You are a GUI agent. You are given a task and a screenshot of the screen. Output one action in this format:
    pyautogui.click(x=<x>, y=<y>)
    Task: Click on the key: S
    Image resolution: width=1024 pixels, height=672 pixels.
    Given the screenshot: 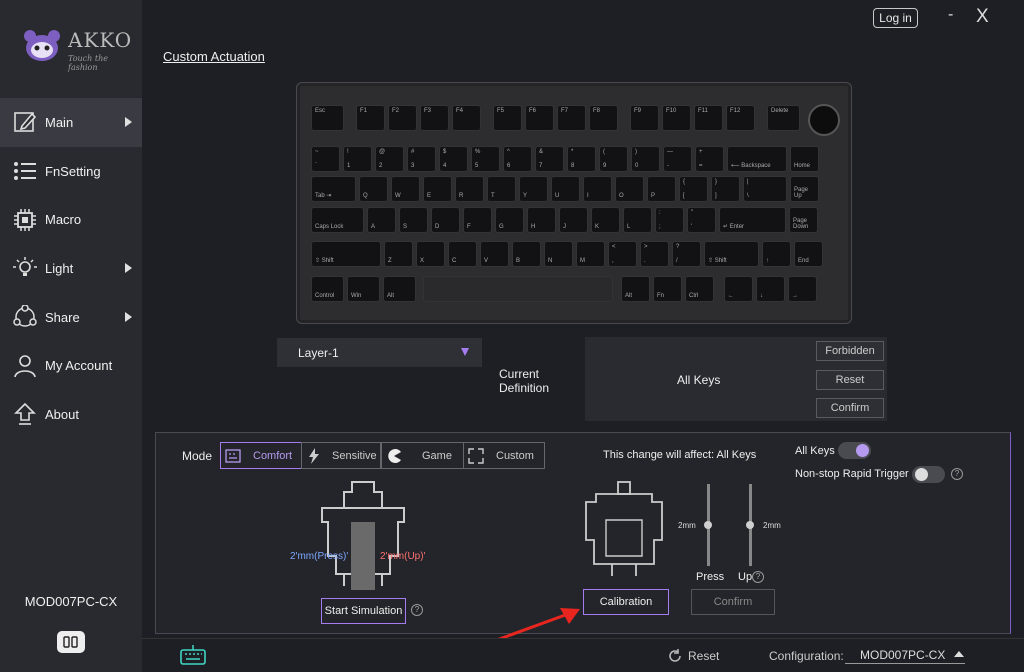 What is the action you would take?
    pyautogui.click(x=413, y=220)
    